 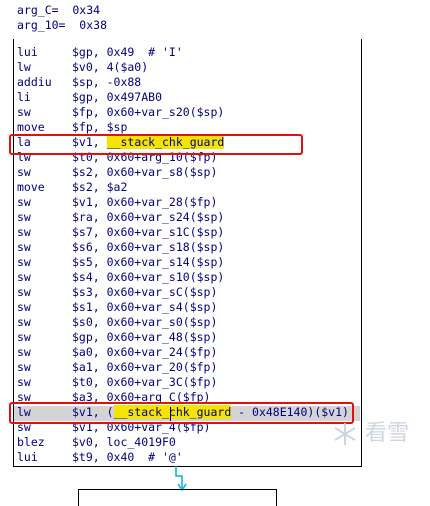 I want to click on instruction-line: blez $v0, loc_4019F0, so click(x=96, y=442).